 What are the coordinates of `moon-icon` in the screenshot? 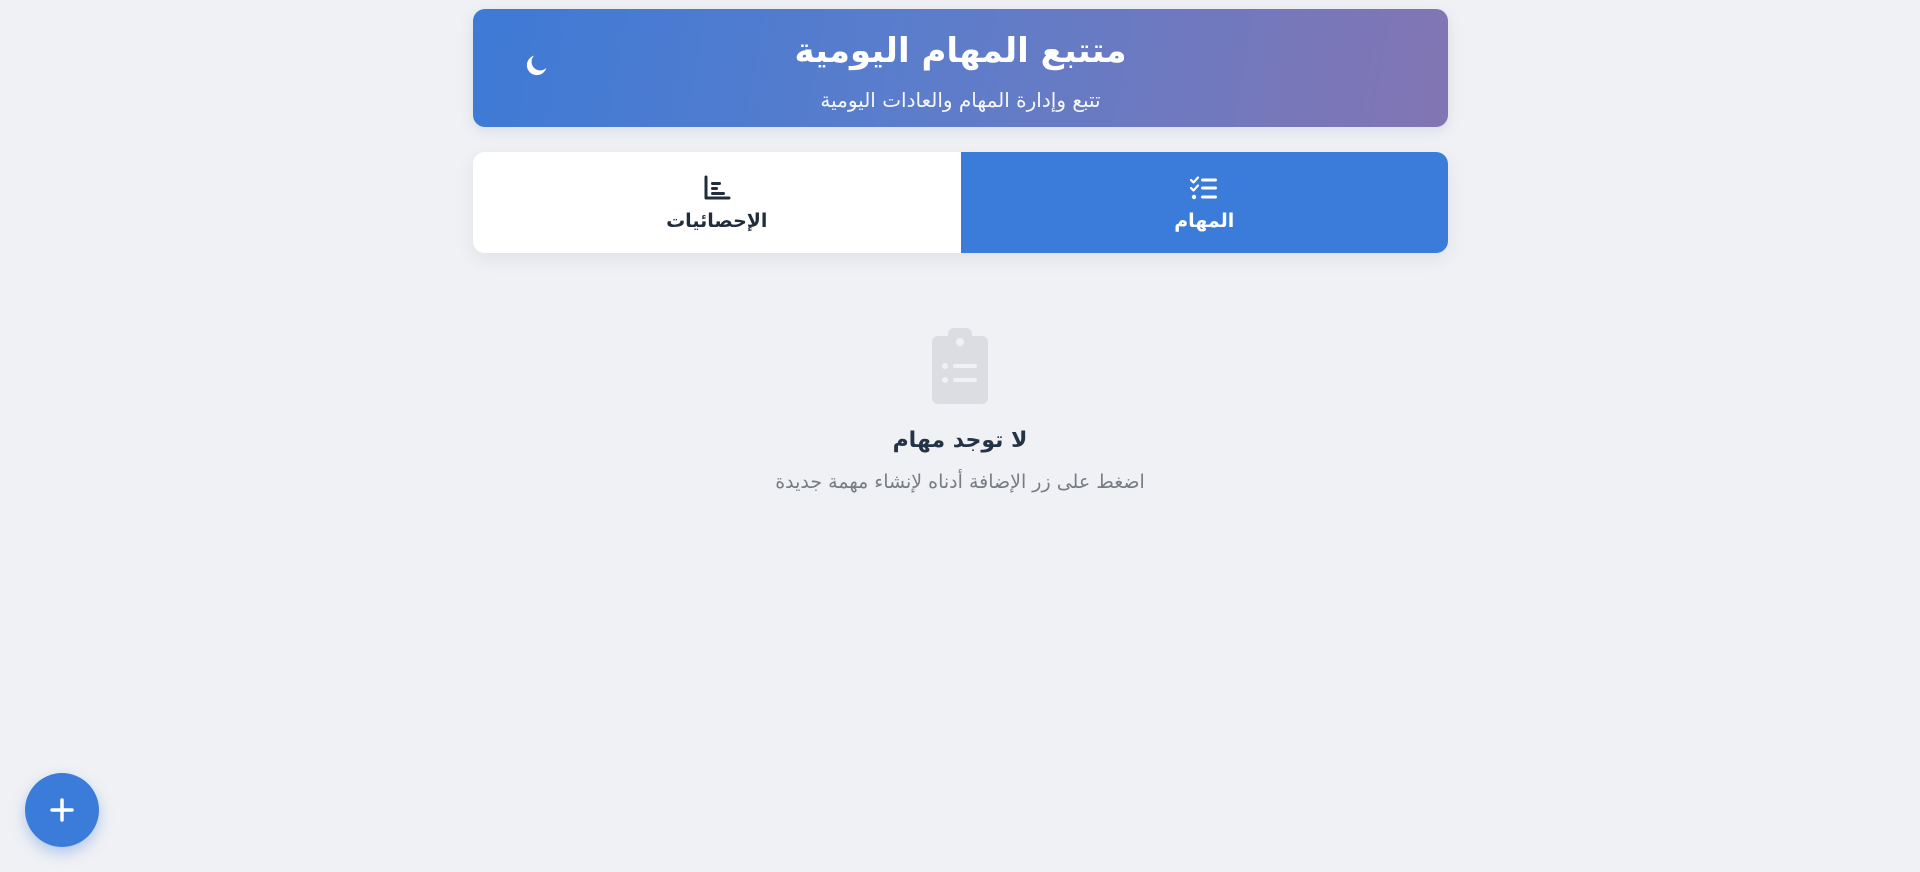 It's located at (536, 65).